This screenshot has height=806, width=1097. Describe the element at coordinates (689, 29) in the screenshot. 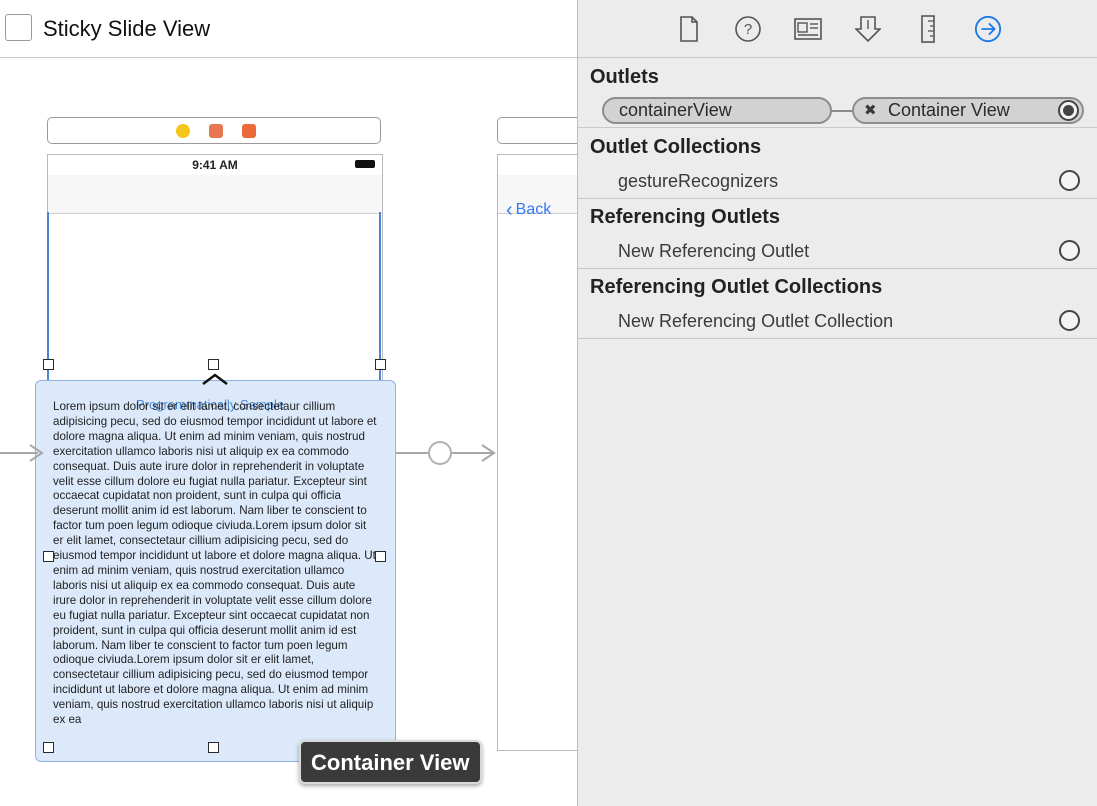

I see `file-inspector-icon` at that location.